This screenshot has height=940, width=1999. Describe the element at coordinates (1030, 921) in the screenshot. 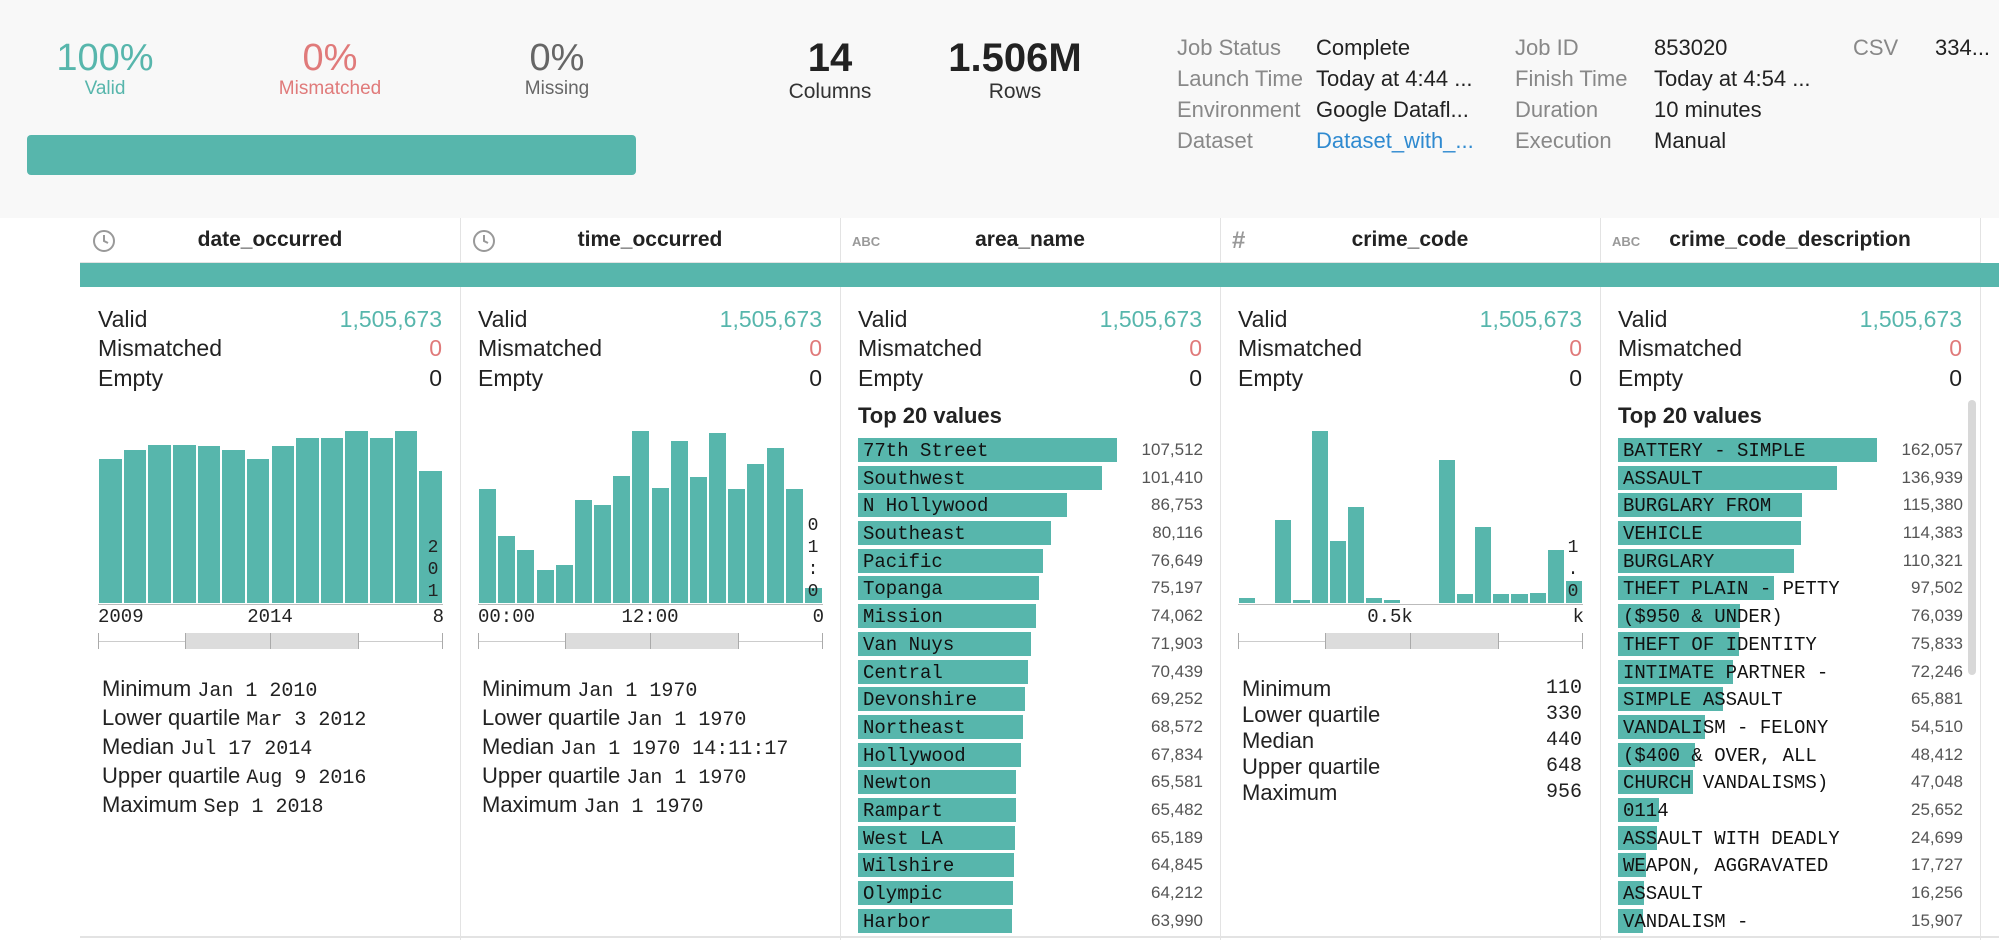

I see `top-value-row: Harbor 63,990` at that location.